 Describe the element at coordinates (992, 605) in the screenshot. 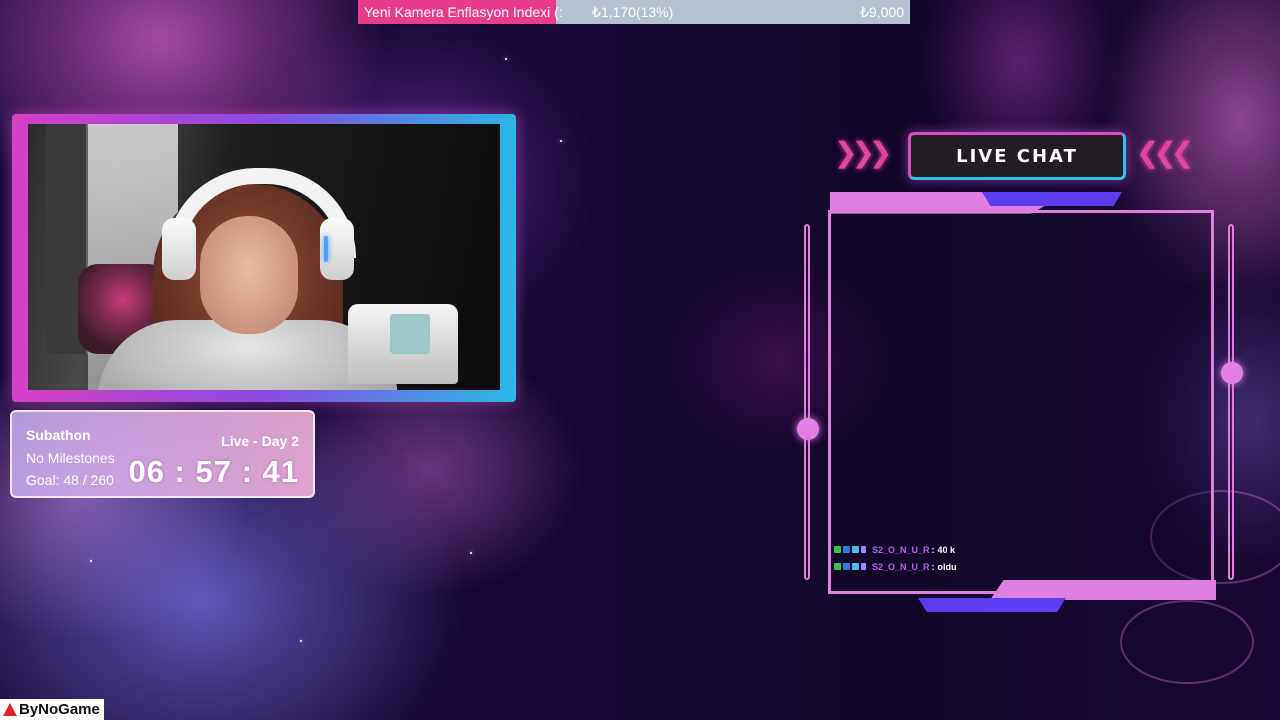

I see `chat-frame-bottom-accent` at that location.